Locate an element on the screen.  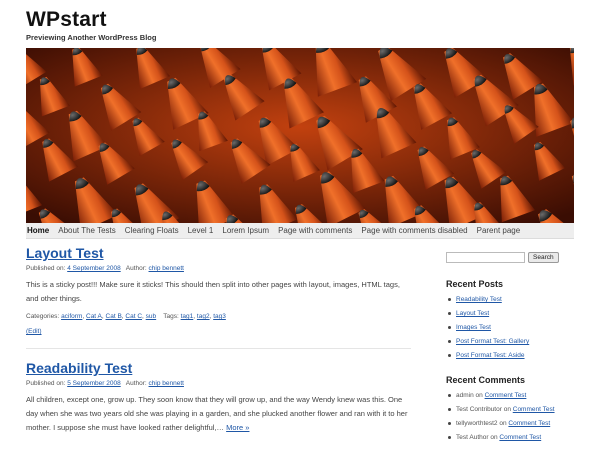
tag-link: tag1 is located at coordinates (187, 316).